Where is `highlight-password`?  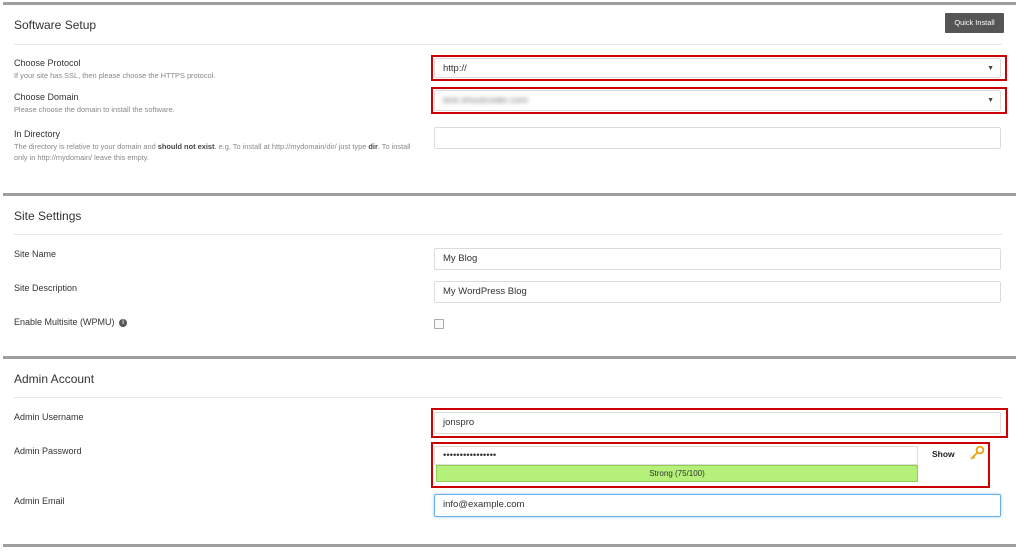 highlight-password is located at coordinates (710, 465).